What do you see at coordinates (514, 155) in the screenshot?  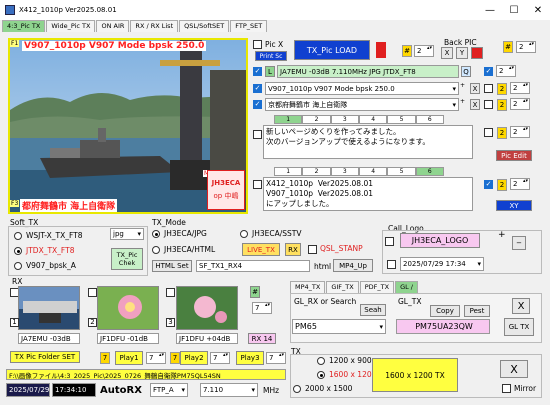 I see `pic-edit-button: Pic Edit` at bounding box center [514, 155].